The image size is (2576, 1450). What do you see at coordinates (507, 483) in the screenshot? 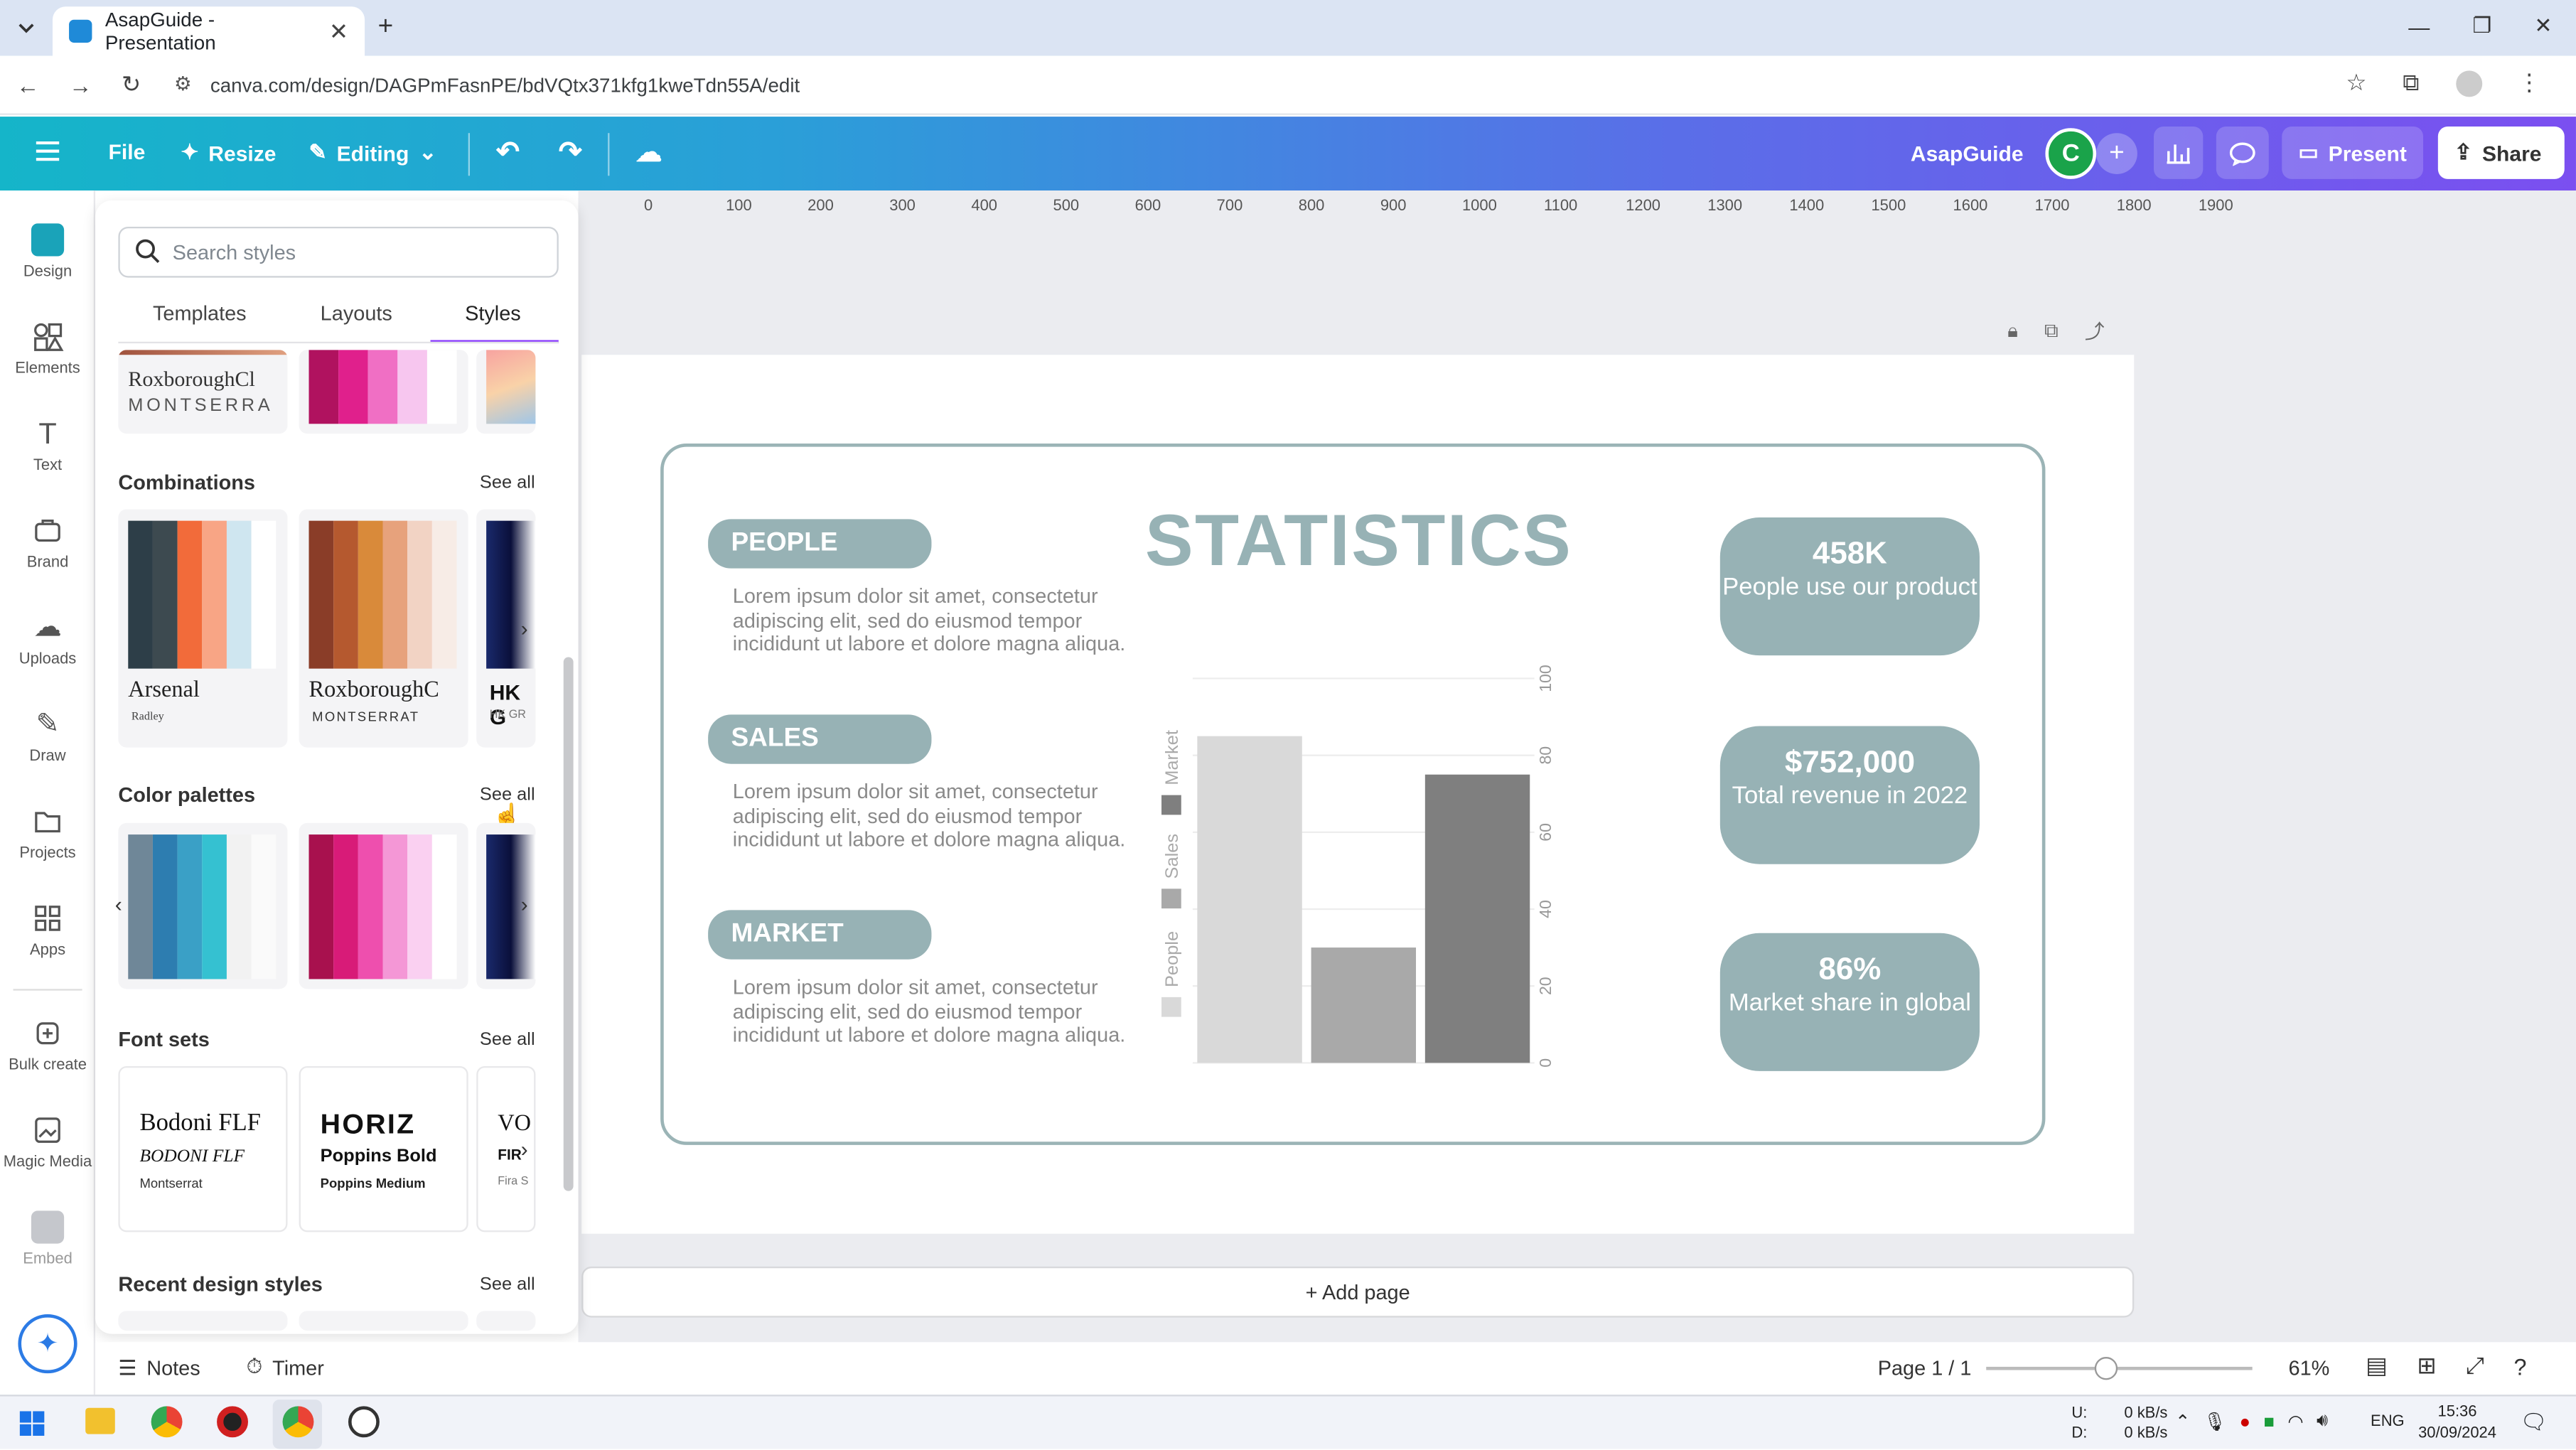
I see `combinations-see-all: See all` at bounding box center [507, 483].